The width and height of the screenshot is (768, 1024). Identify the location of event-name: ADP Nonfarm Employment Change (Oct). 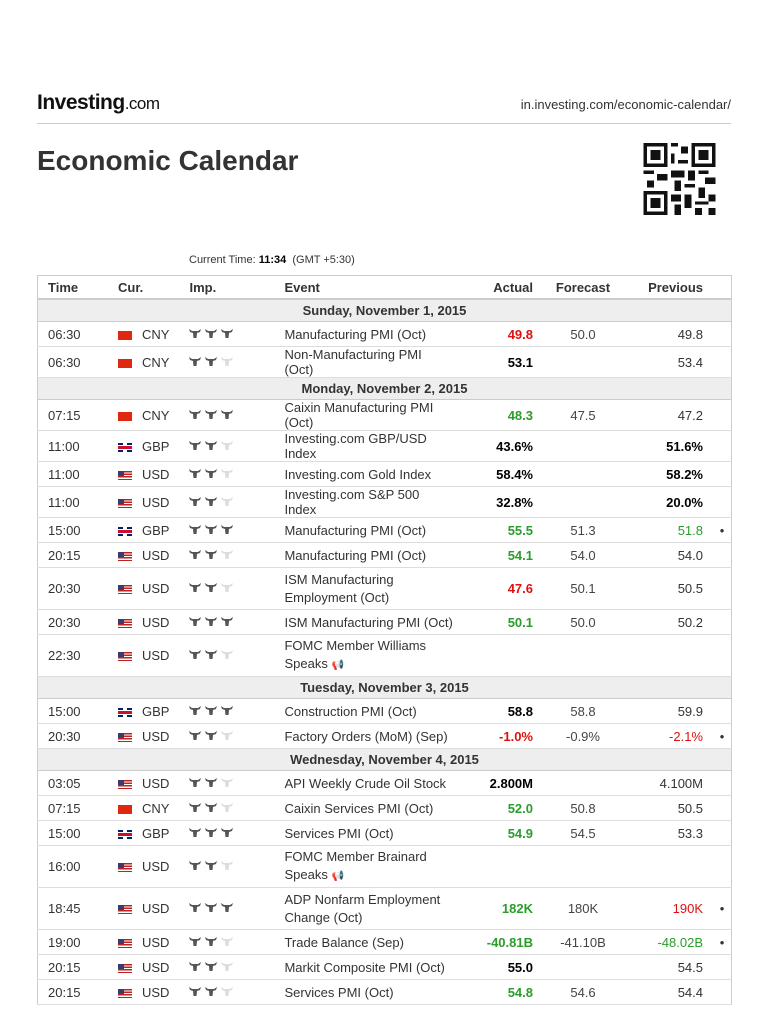
(368, 908).